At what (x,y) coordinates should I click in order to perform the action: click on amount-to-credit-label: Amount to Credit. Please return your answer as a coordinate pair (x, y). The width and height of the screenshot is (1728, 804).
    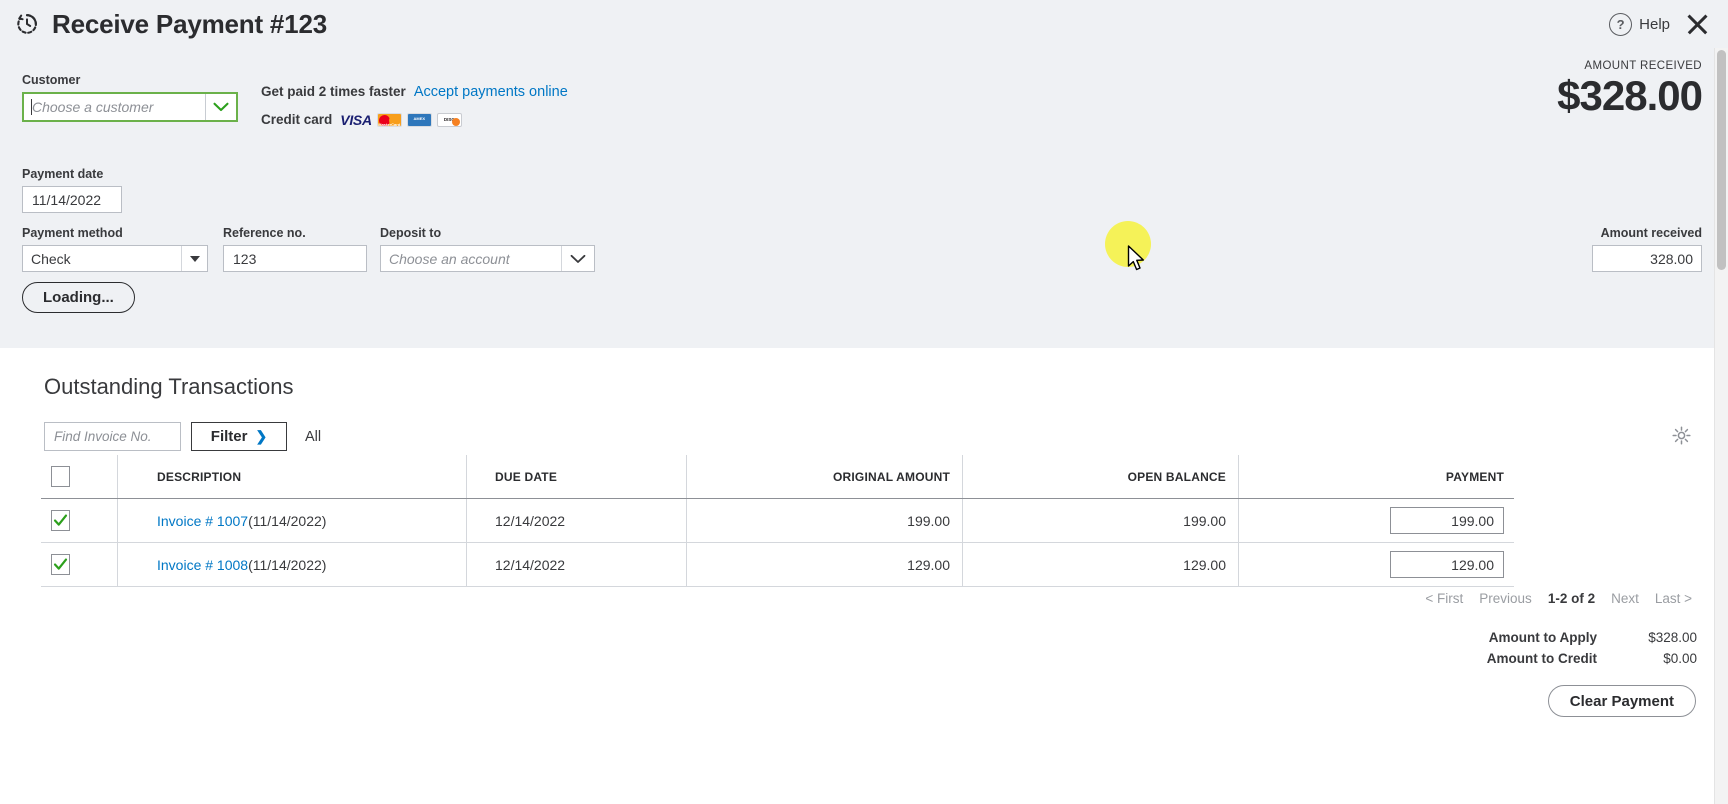
    Looking at the image, I should click on (1541, 658).